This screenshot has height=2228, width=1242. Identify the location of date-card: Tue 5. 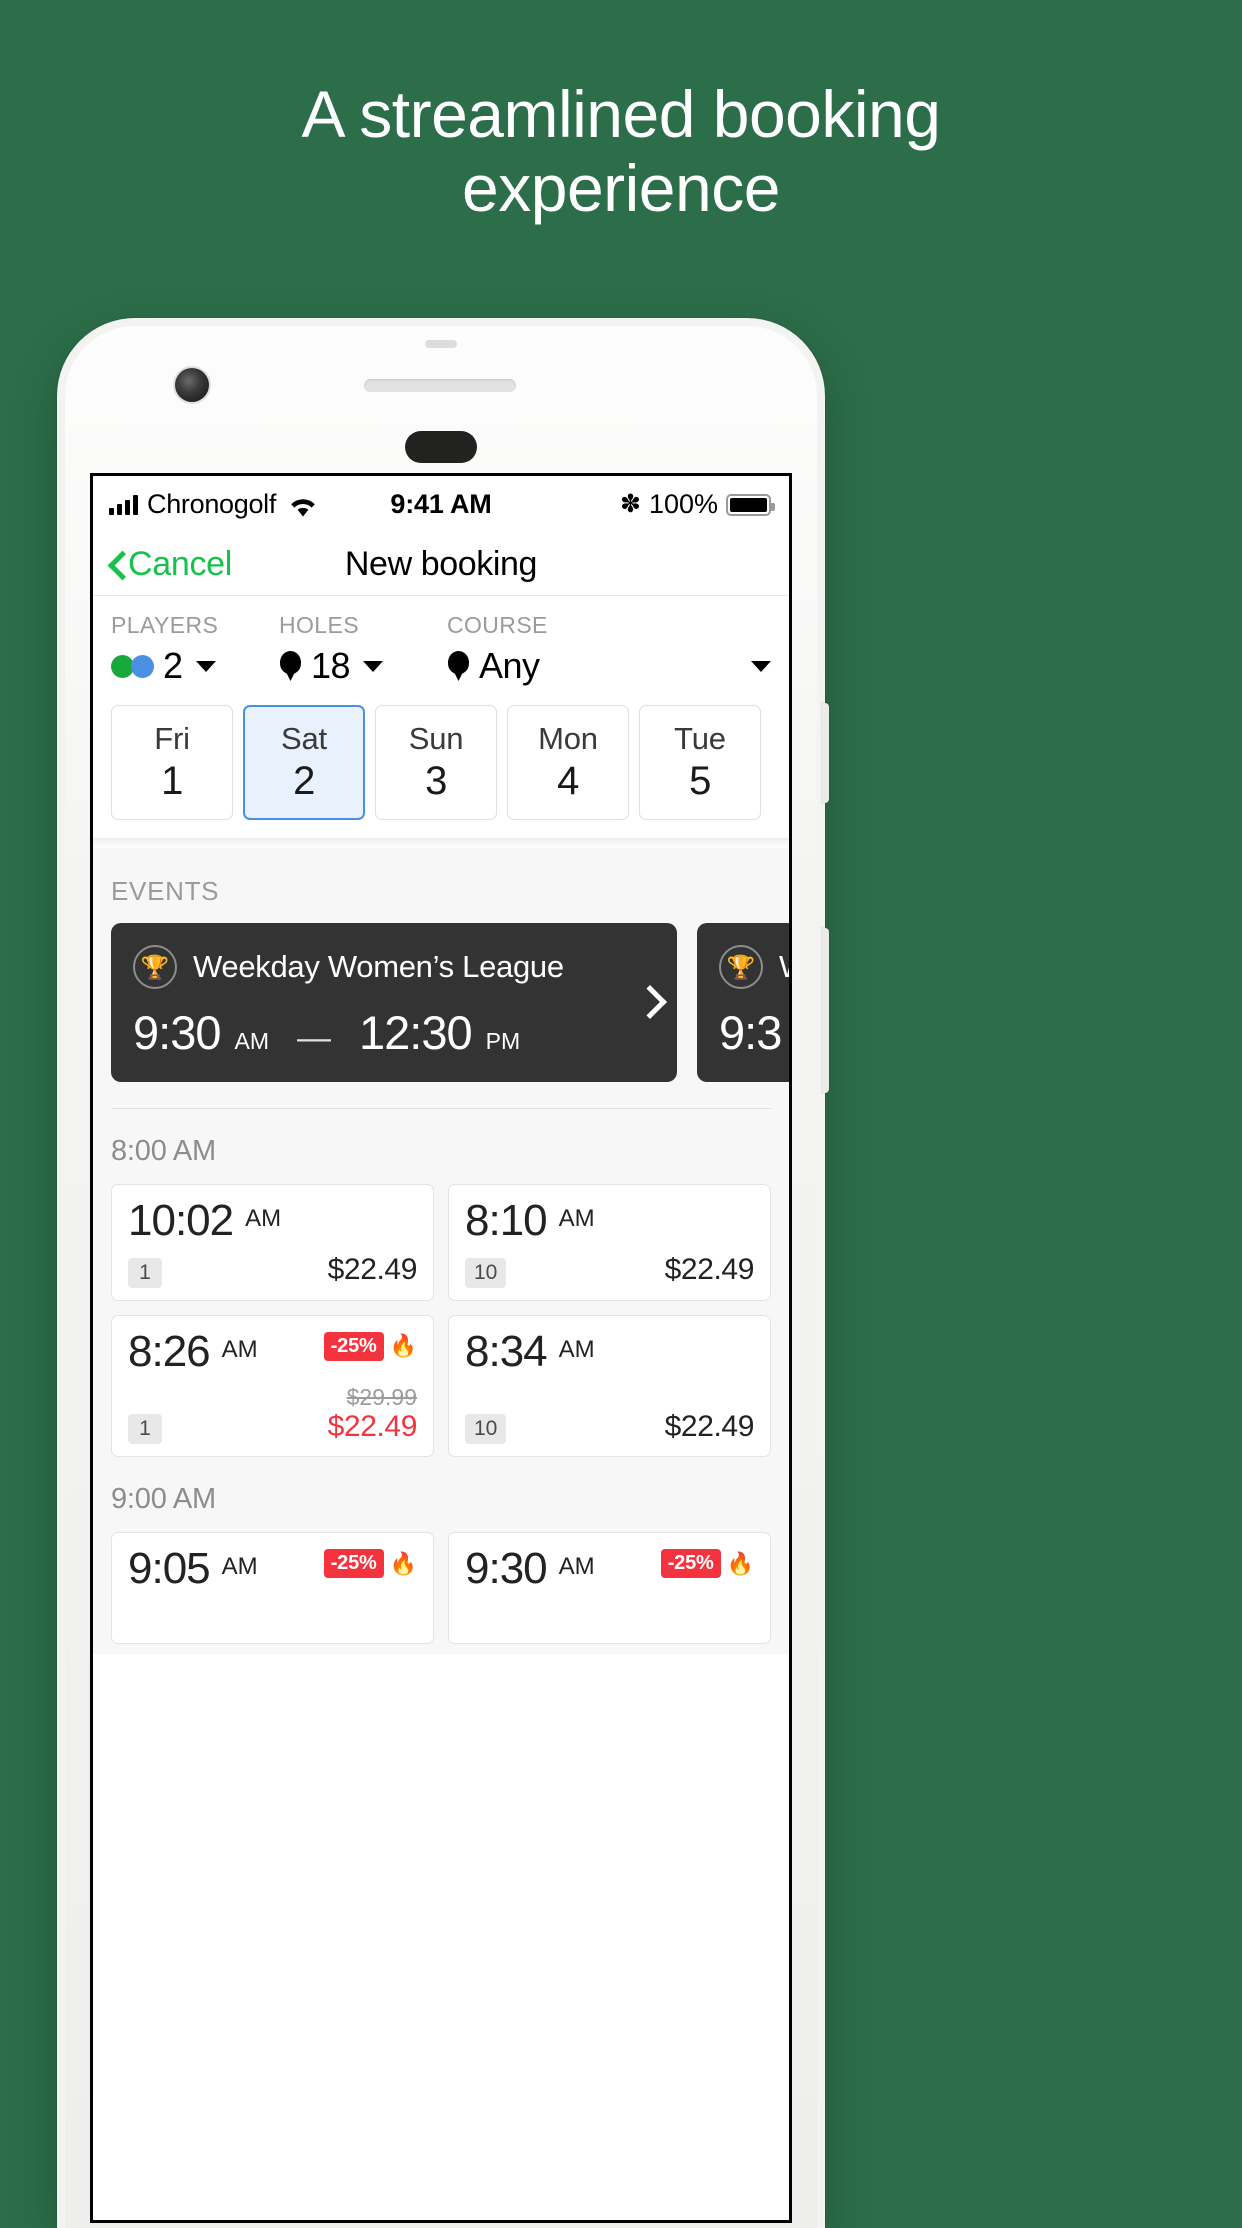
(700, 762).